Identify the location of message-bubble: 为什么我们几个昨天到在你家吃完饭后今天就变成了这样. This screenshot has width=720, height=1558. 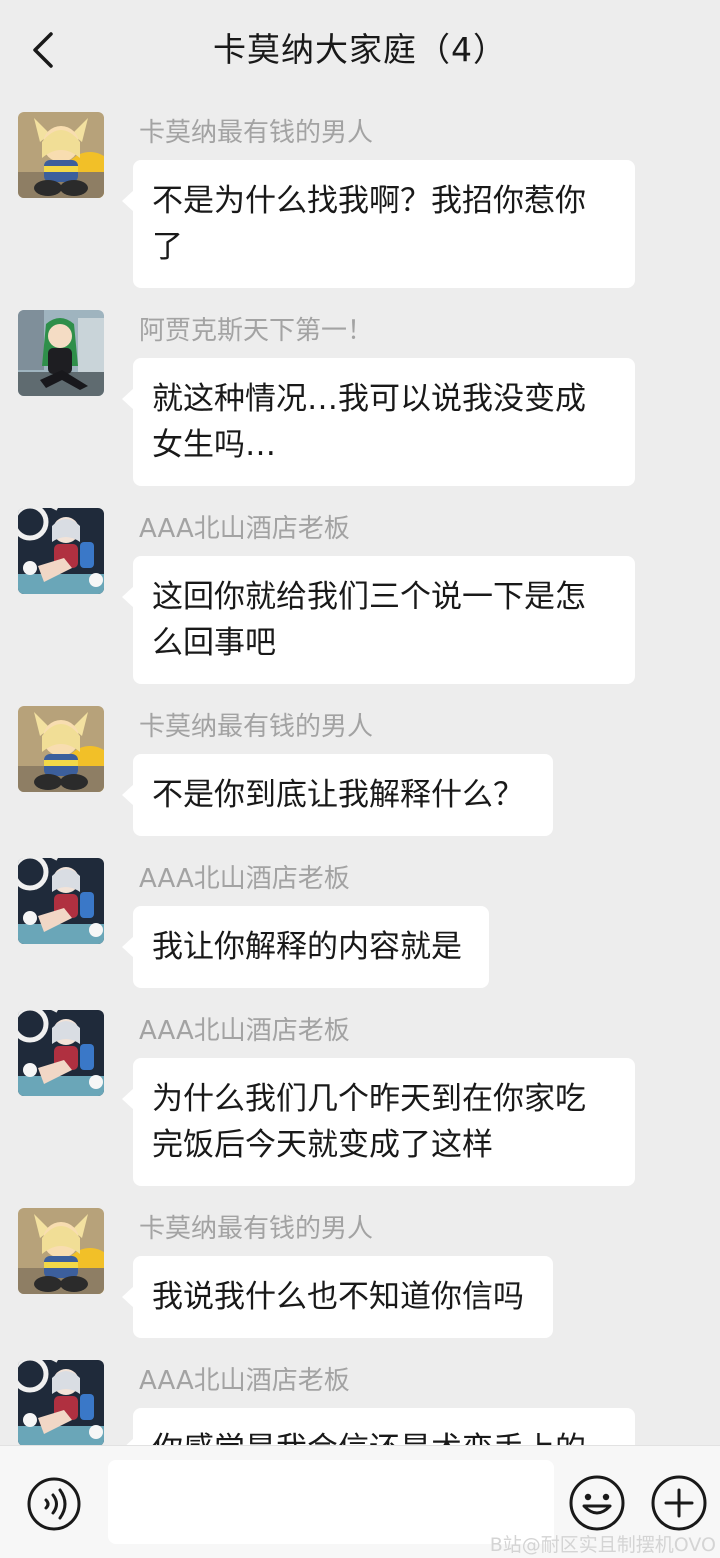
(378, 1122).